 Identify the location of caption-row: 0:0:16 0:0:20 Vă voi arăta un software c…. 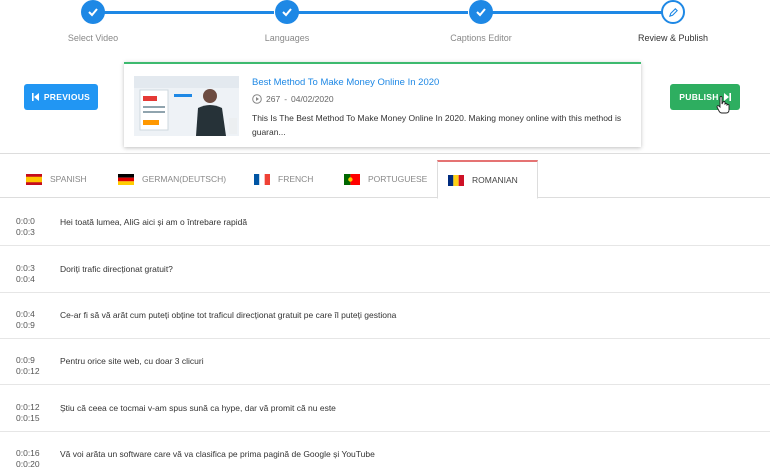
(385, 453).